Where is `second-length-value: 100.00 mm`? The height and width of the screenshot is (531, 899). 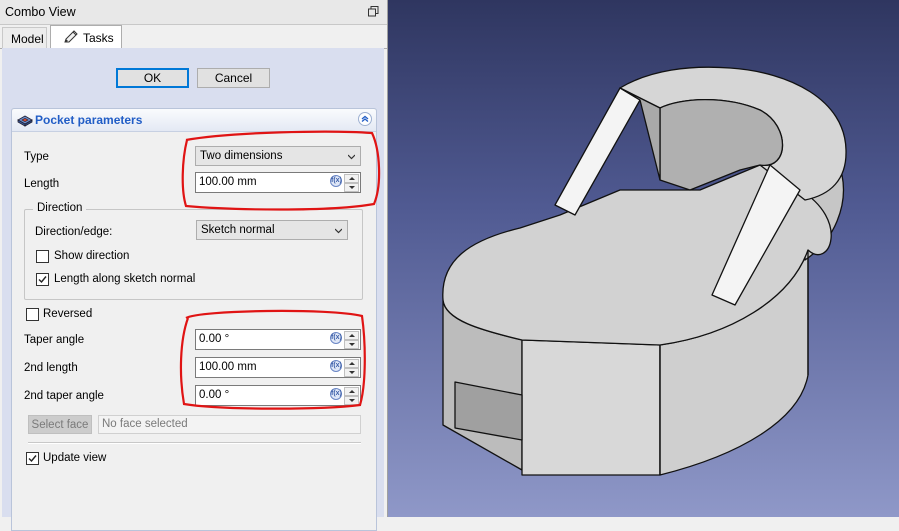
second-length-value: 100.00 mm is located at coordinates (228, 367).